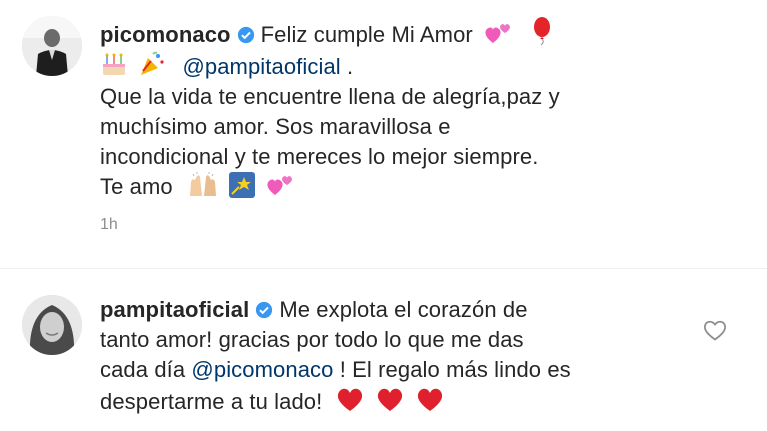 The height and width of the screenshot is (431, 767). What do you see at coordinates (165, 34) in the screenshot?
I see `comment-username: picomonaco` at bounding box center [165, 34].